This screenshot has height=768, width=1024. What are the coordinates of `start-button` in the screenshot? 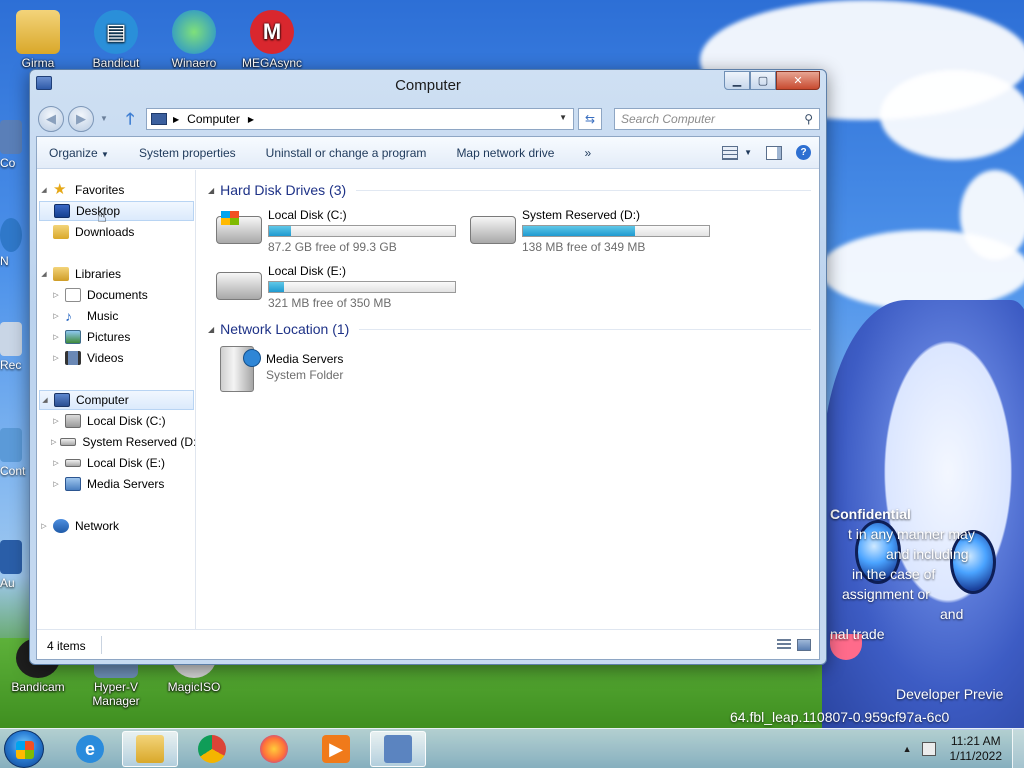 It's located at (24, 749).